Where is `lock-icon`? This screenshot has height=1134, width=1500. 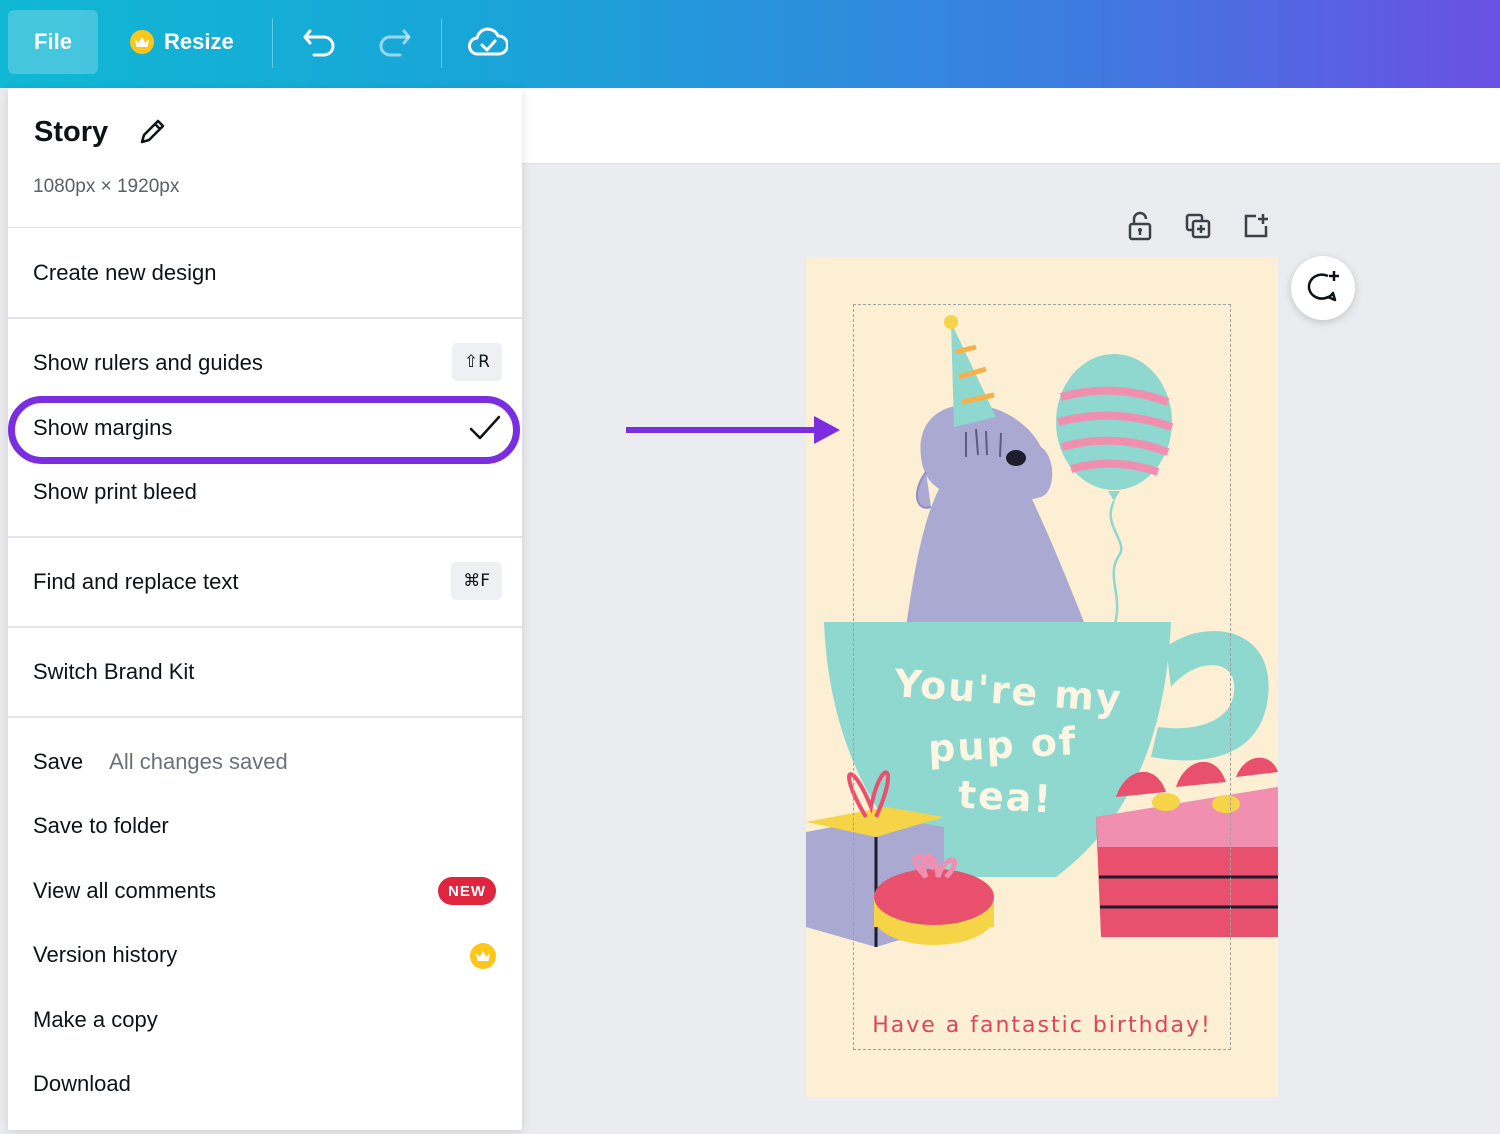 lock-icon is located at coordinates (1140, 226).